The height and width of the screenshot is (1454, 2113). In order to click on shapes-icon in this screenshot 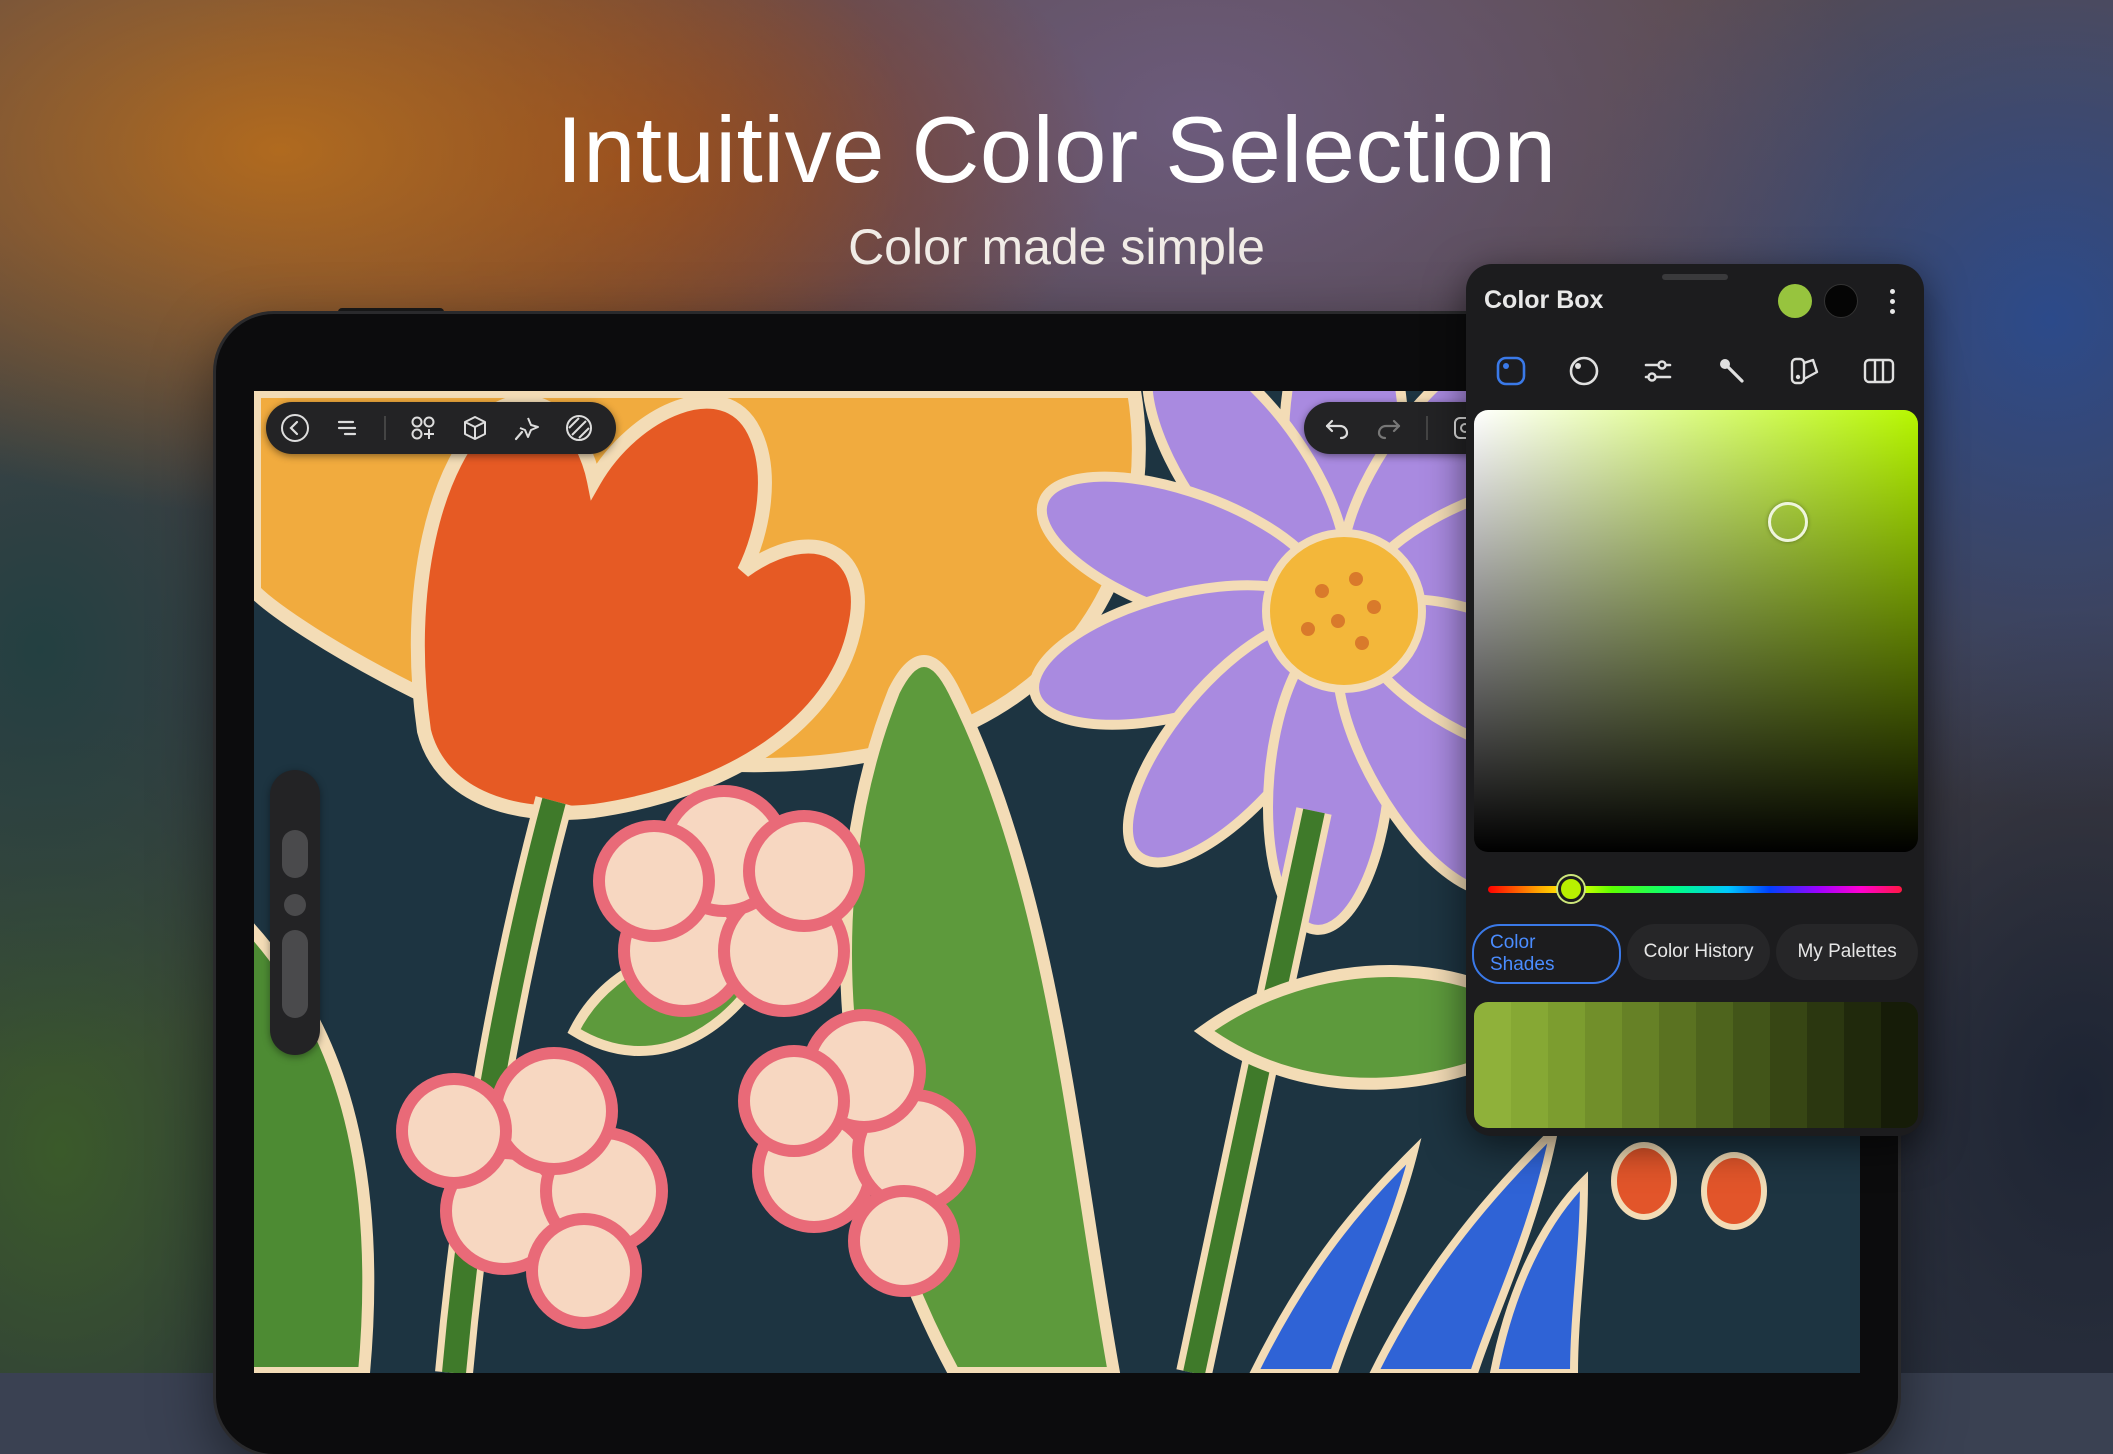, I will do `click(423, 428)`.